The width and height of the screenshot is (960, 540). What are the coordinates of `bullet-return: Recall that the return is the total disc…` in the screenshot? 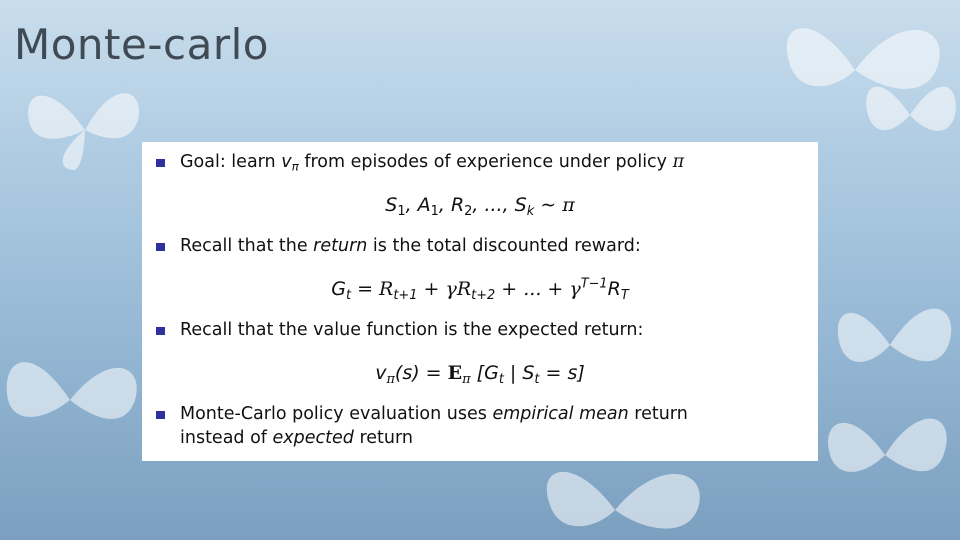 It's located at (482, 246).